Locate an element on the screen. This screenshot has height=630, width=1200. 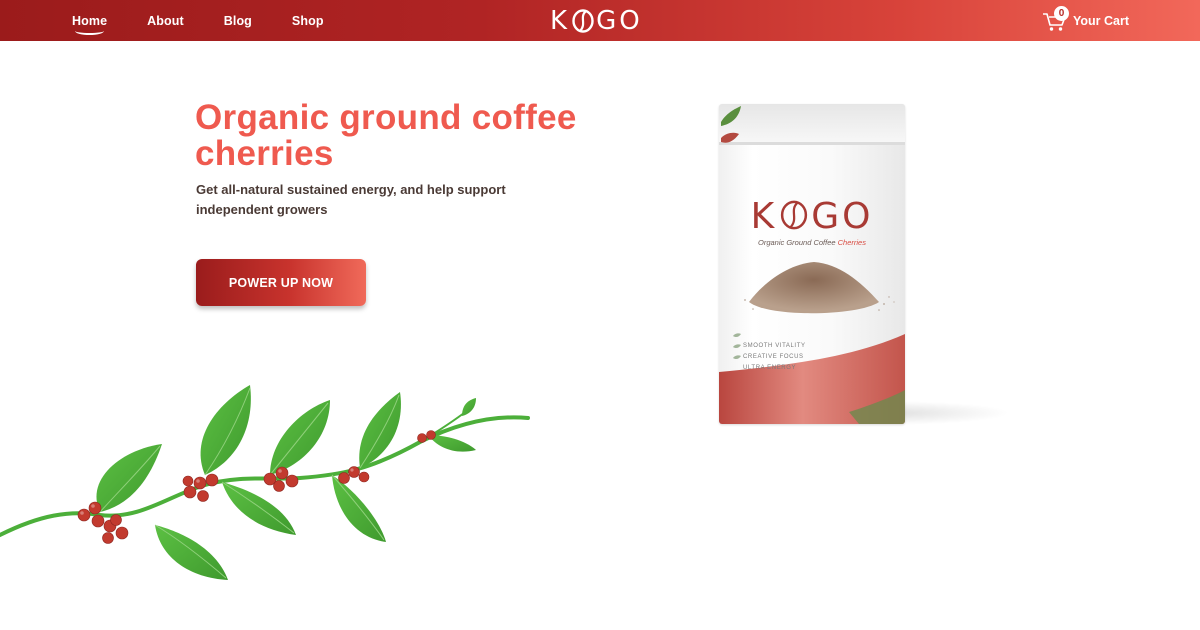
brand-logo: K GO is located at coordinates (596, 21).